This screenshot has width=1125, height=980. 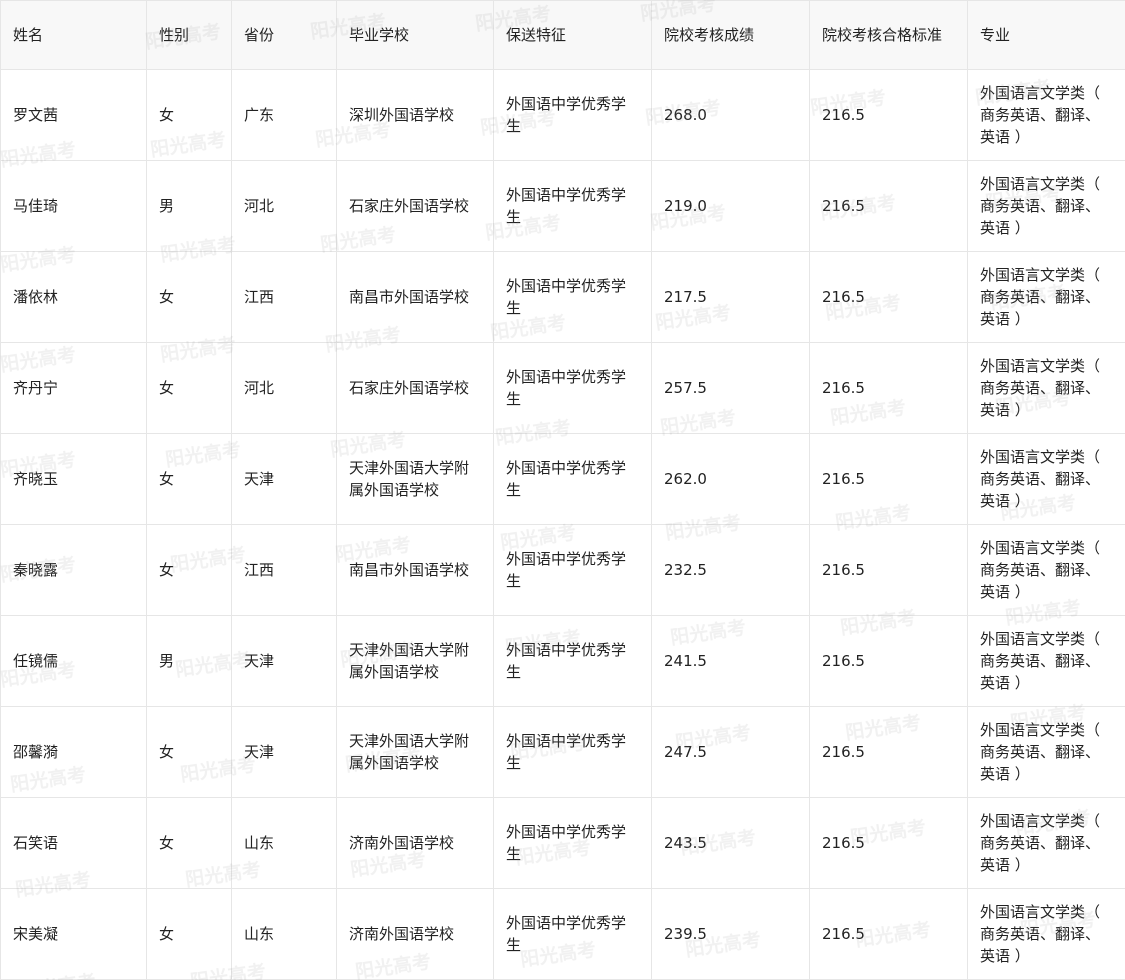 I want to click on header-gender: 性别, so click(x=189, y=35).